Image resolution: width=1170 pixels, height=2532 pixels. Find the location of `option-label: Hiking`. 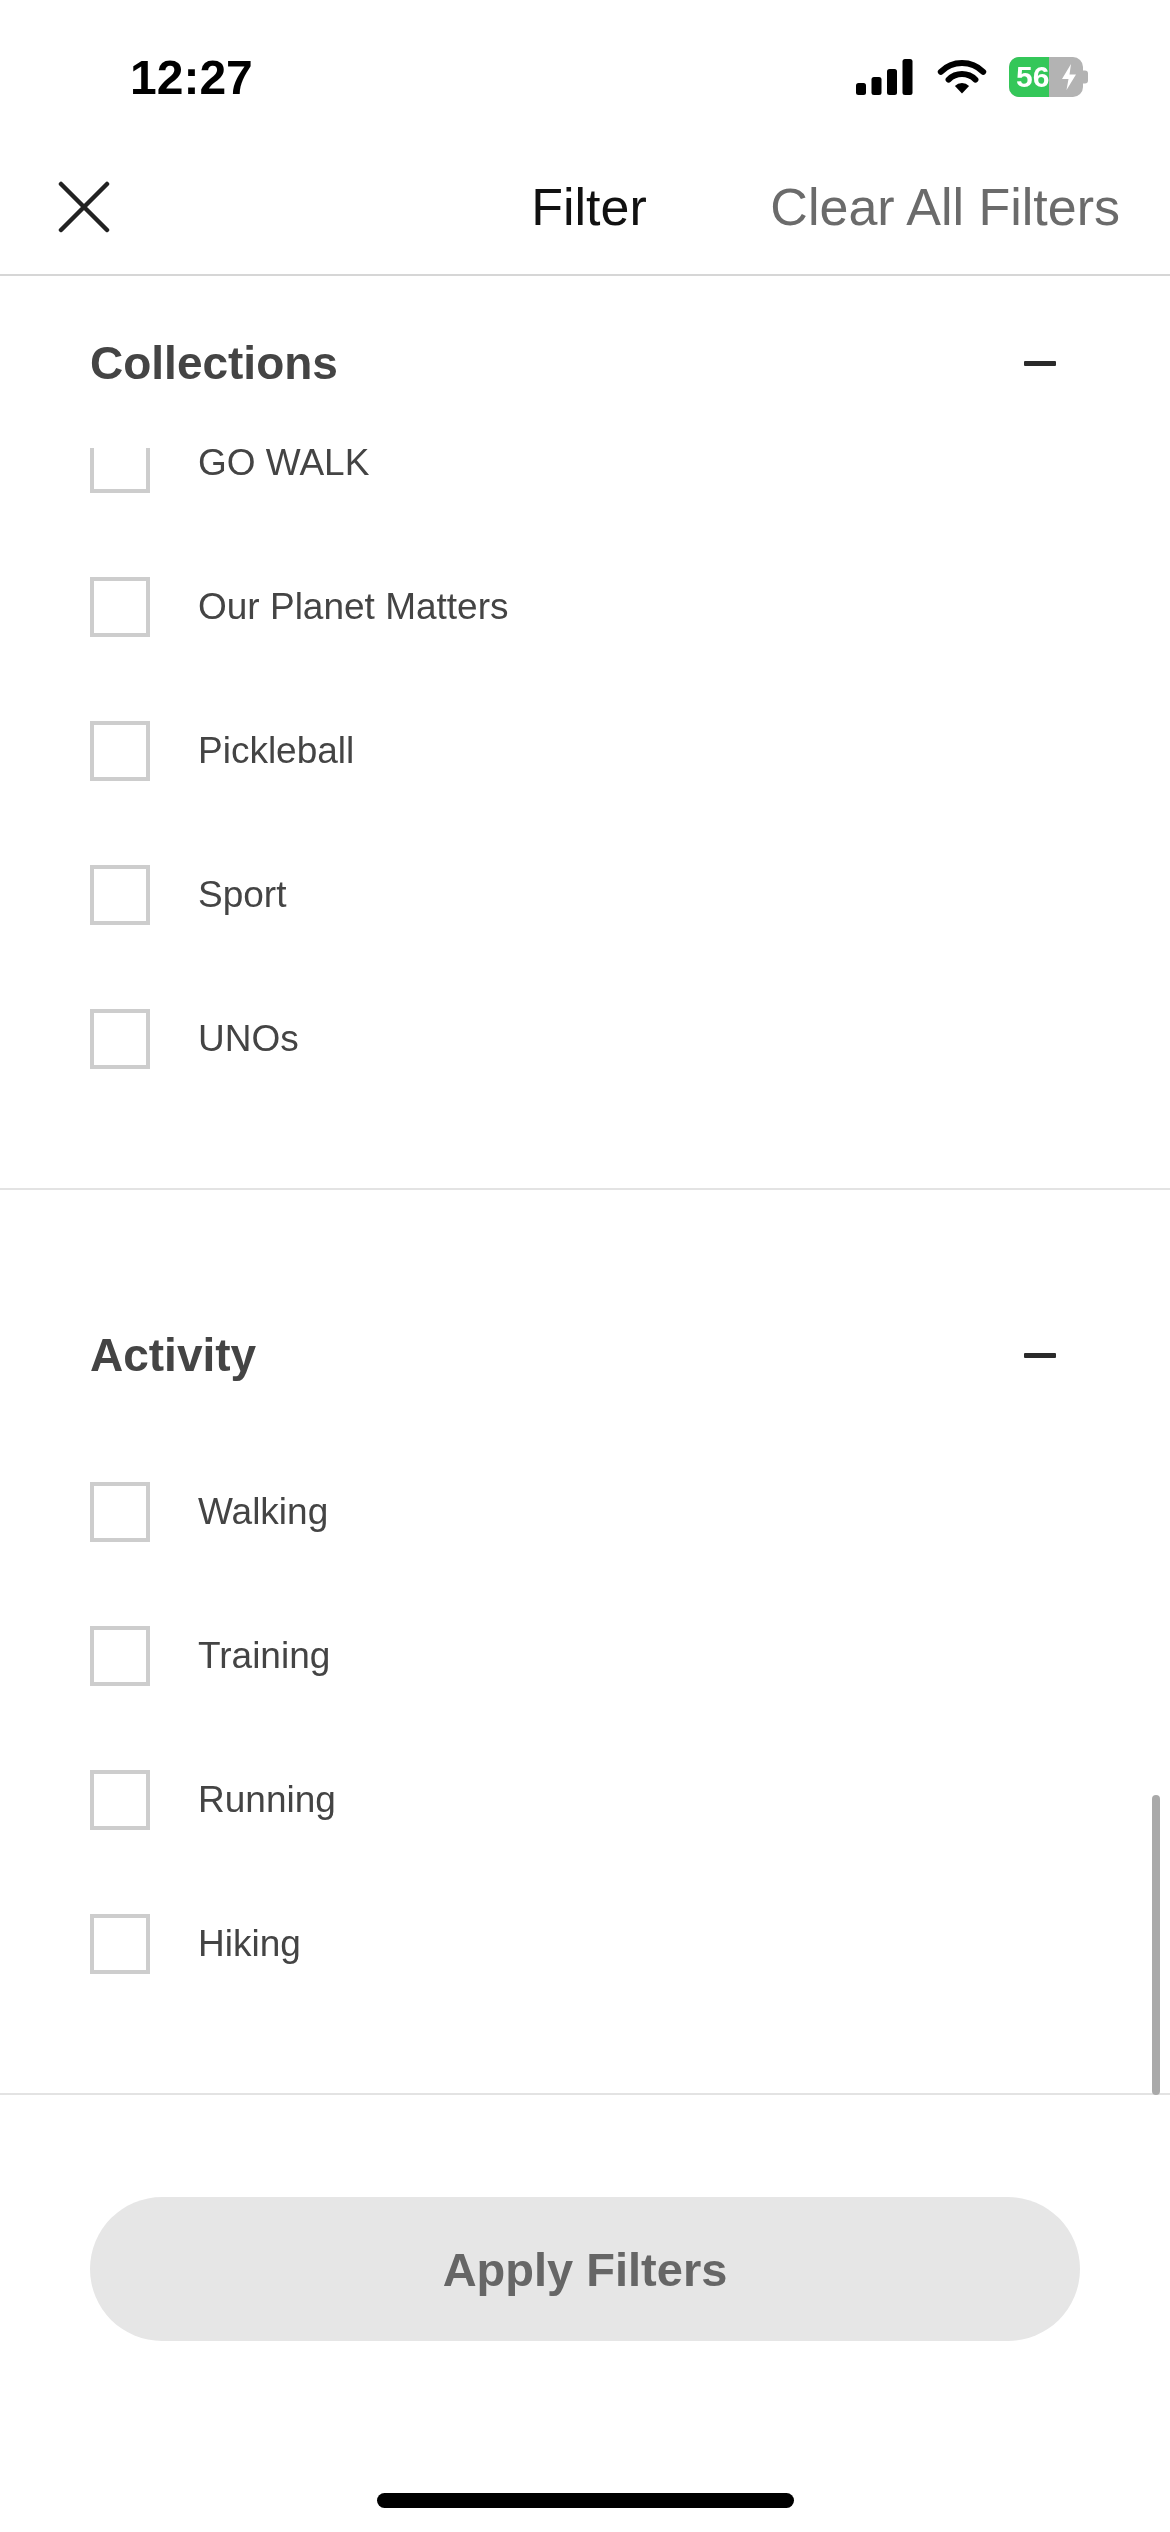

option-label: Hiking is located at coordinates (249, 1944).